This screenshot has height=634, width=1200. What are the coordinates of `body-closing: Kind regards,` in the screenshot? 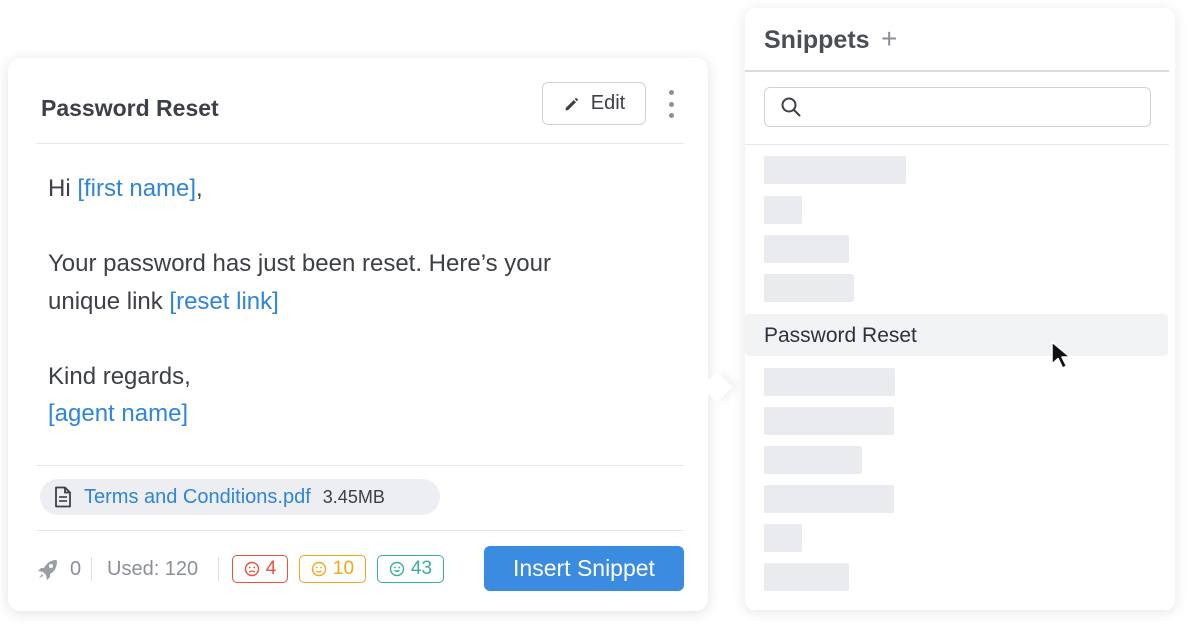 It's located at (119, 376).